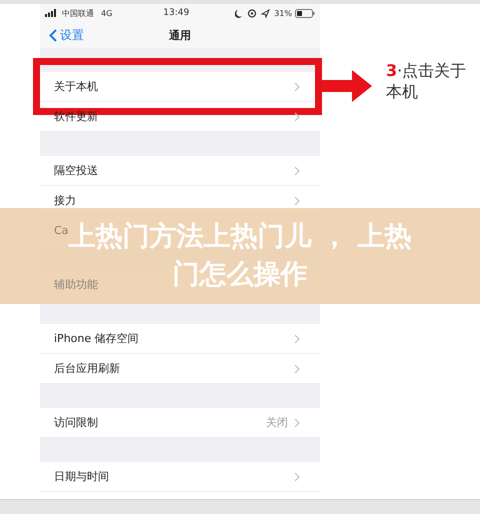 This screenshot has height=514, width=480. What do you see at coordinates (76, 86) in the screenshot?
I see `row-label: 关于本机` at bounding box center [76, 86].